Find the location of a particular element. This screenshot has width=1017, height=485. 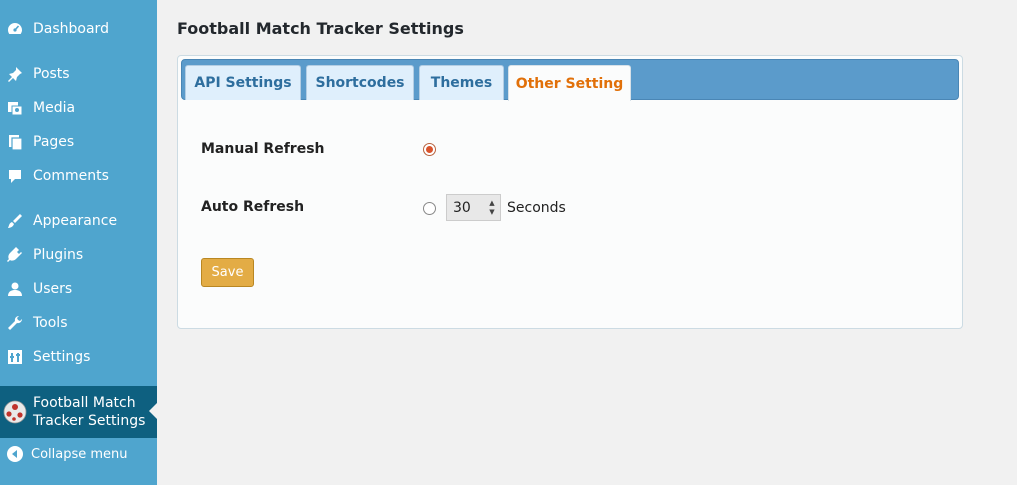

sidebar-item-label: Comments is located at coordinates (71, 176).